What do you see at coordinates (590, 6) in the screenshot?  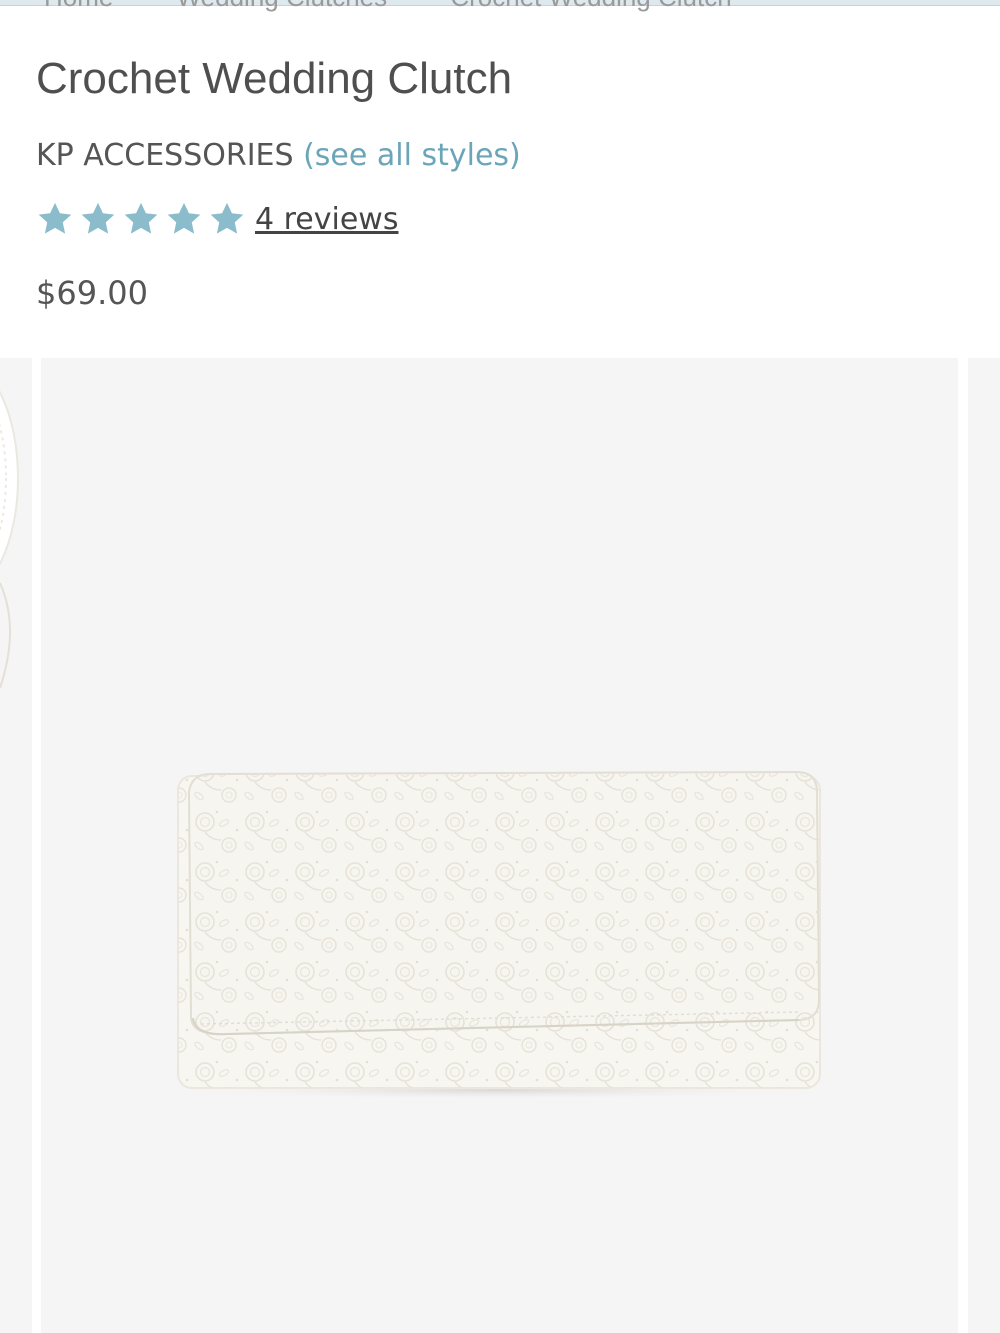 I see `breadcrumb-current: Crochet Wedding Clutch` at bounding box center [590, 6].